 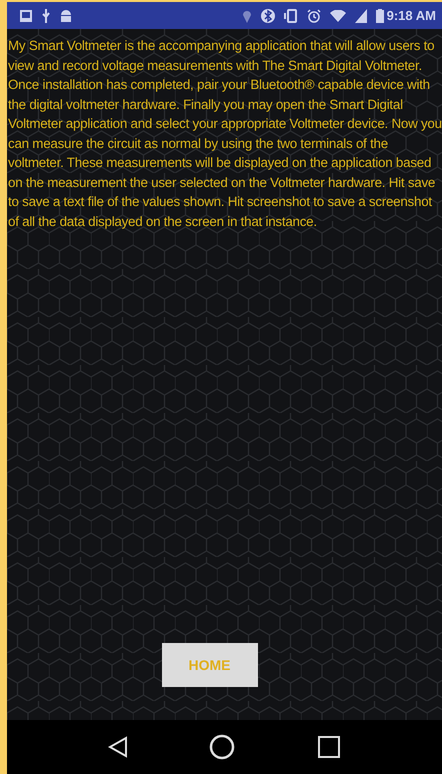 I want to click on signal-icon, so click(x=360, y=15).